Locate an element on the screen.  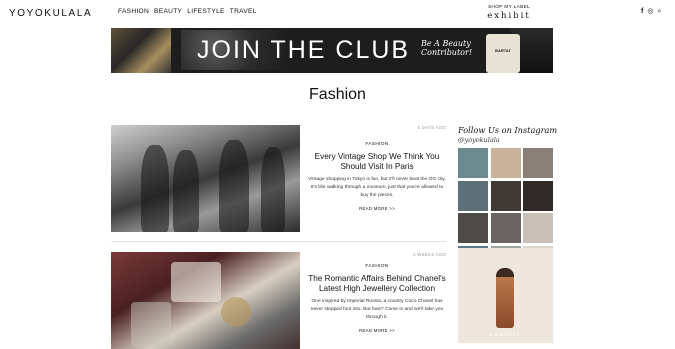
article-divider is located at coordinates (278, 241).